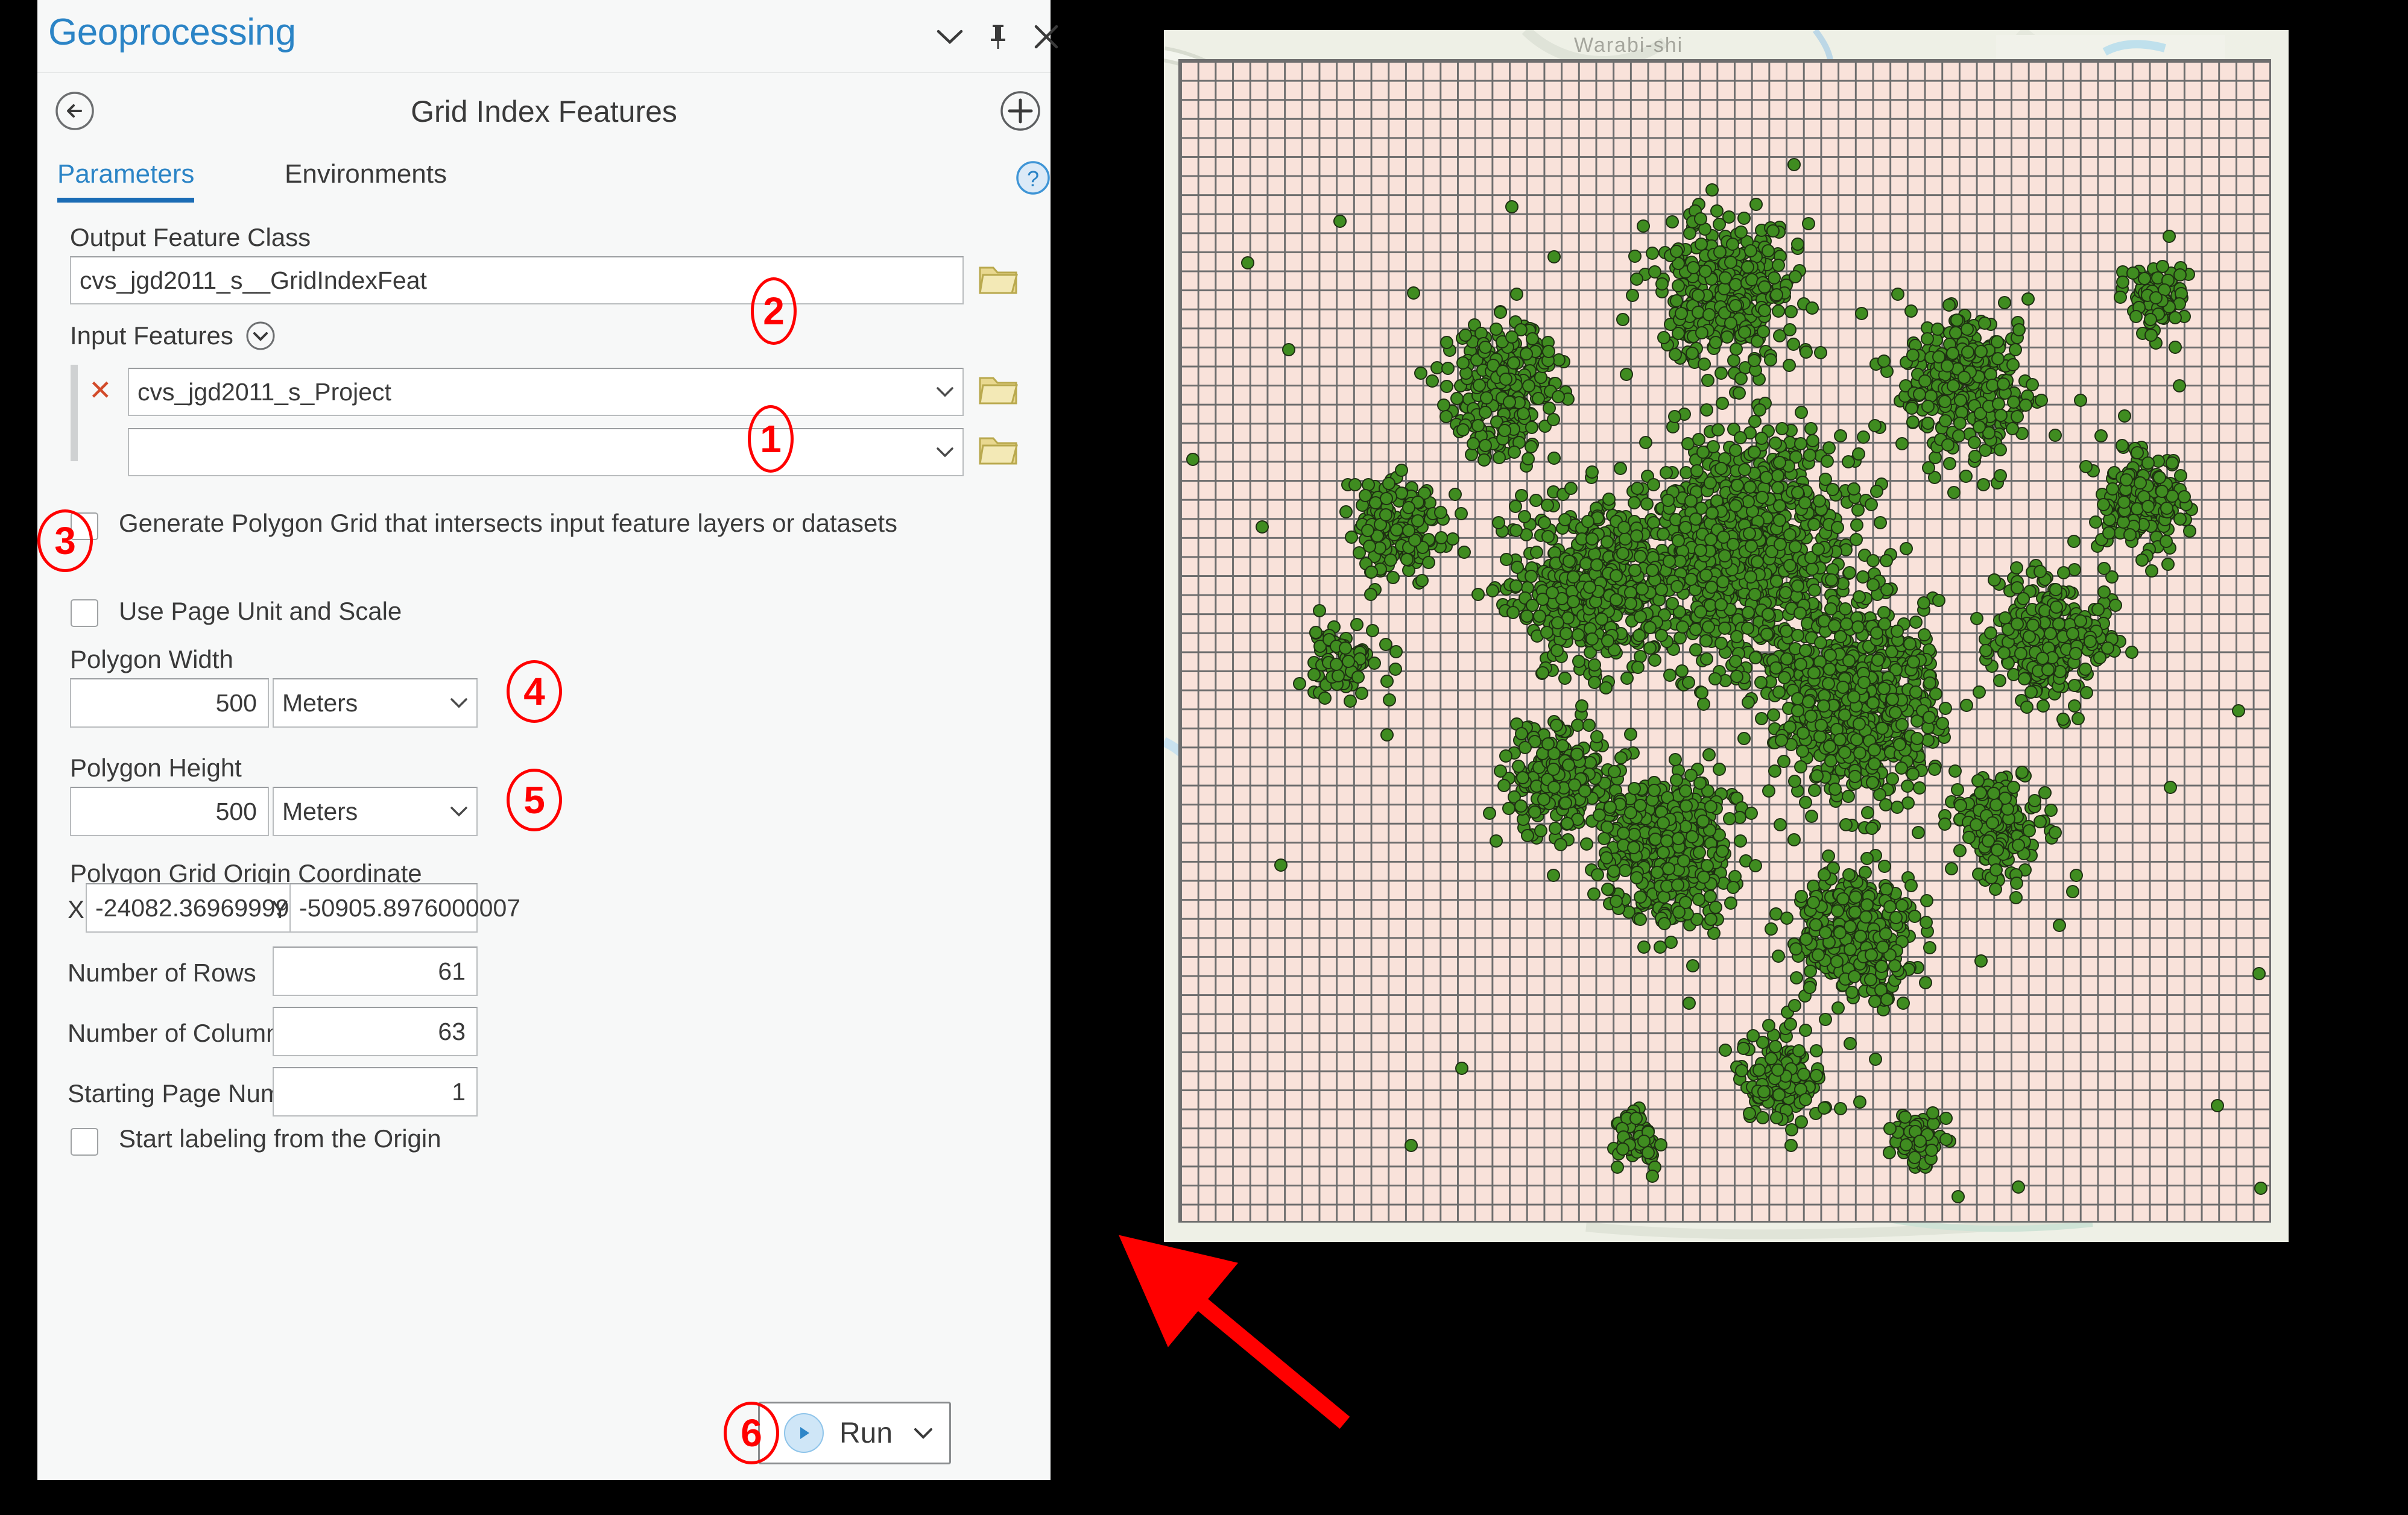  Describe the element at coordinates (405, 908) in the screenshot. I see `origin-y-input: -50905.8976000007` at that location.